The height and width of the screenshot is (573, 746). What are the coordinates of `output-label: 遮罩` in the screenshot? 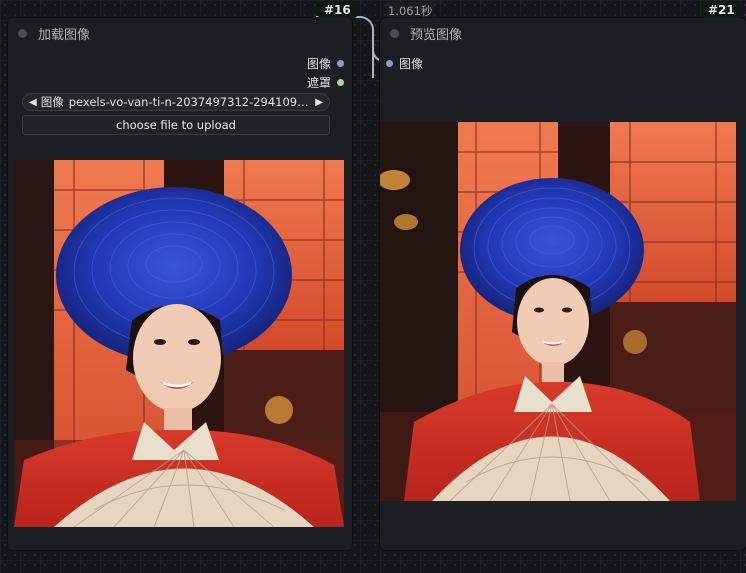 It's located at (318, 83).